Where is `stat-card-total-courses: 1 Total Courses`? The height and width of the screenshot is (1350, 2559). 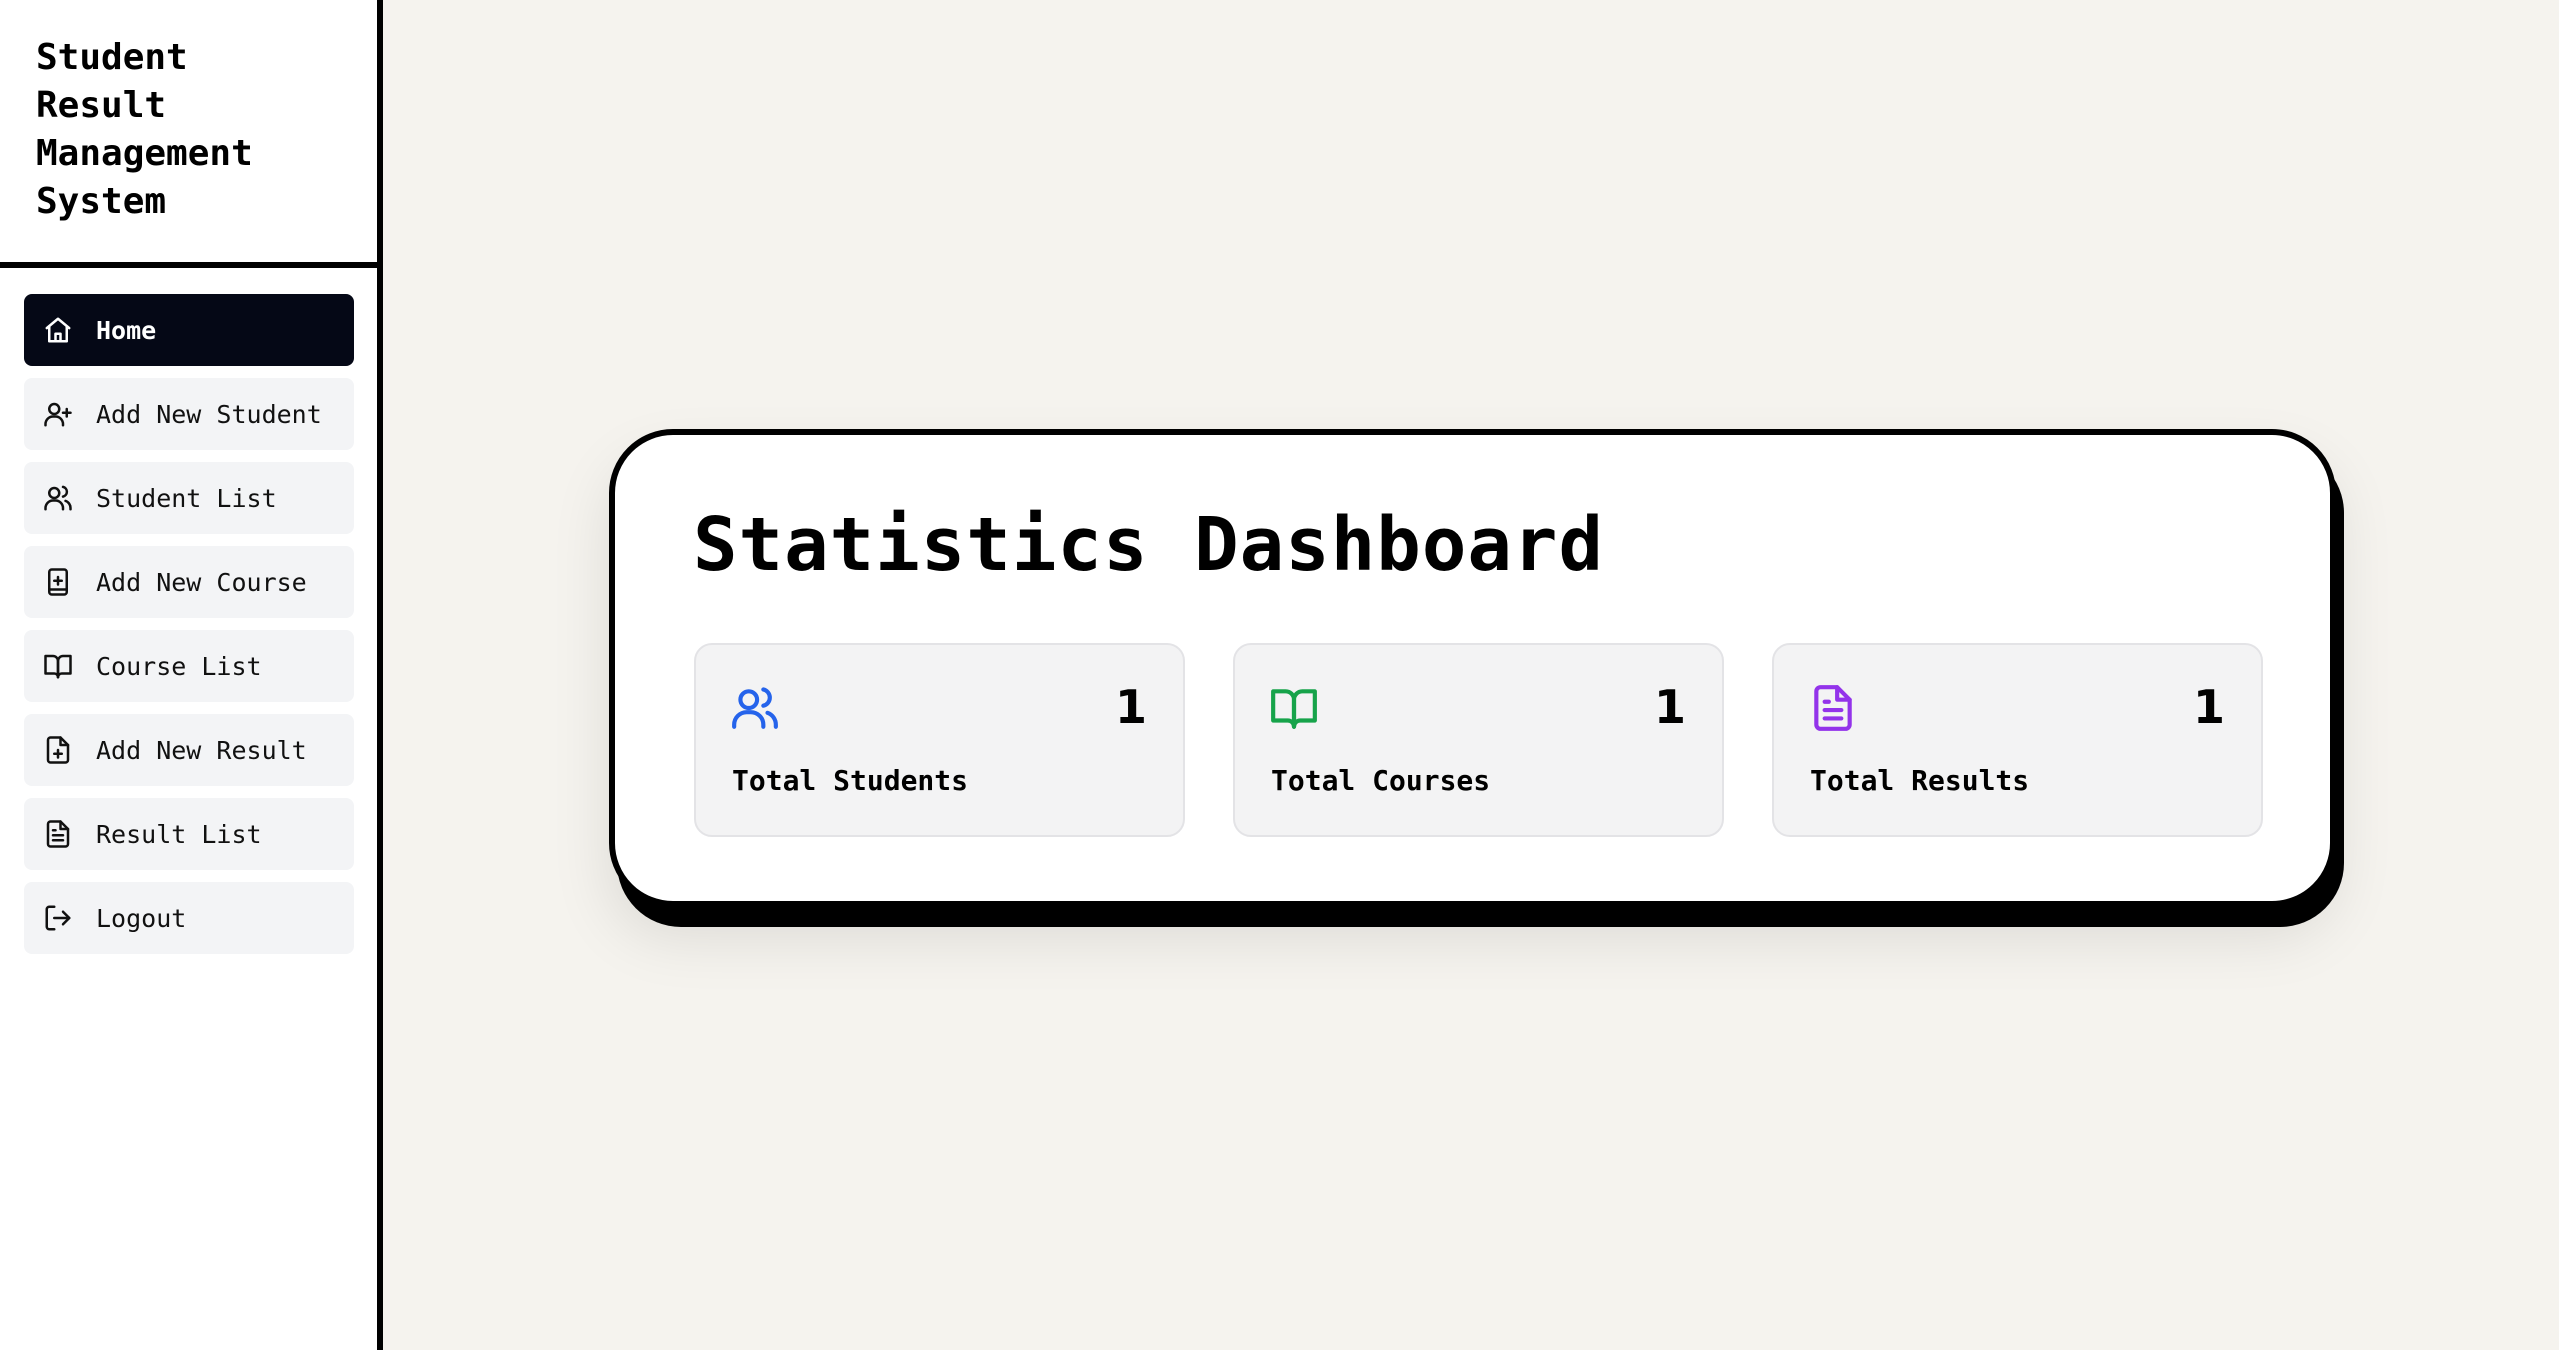 stat-card-total-courses: 1 Total Courses is located at coordinates (1478, 740).